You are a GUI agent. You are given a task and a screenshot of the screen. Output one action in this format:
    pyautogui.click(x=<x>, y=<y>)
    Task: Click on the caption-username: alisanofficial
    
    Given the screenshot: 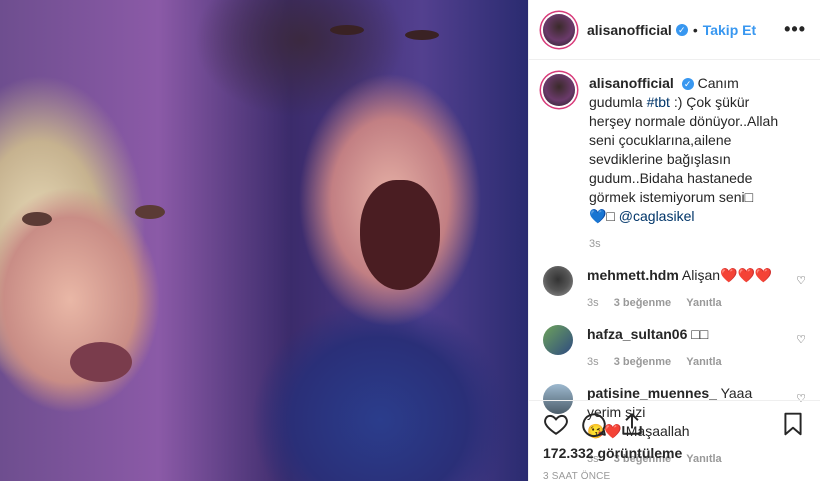 What is the action you would take?
    pyautogui.click(x=631, y=83)
    